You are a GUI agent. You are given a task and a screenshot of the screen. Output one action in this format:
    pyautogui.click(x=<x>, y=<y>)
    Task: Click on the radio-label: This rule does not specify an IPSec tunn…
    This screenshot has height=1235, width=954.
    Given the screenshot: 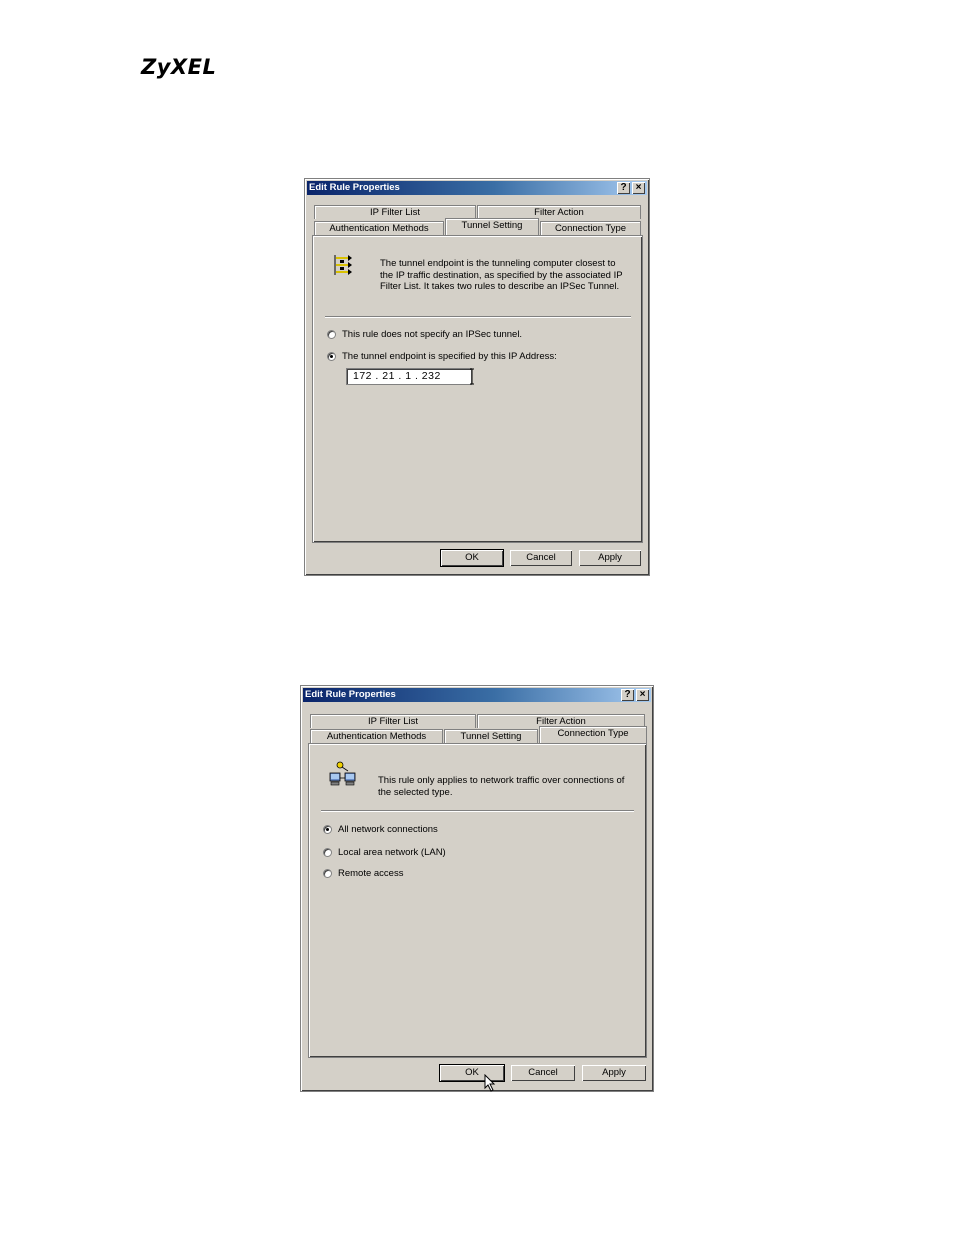 What is the action you would take?
    pyautogui.click(x=432, y=334)
    